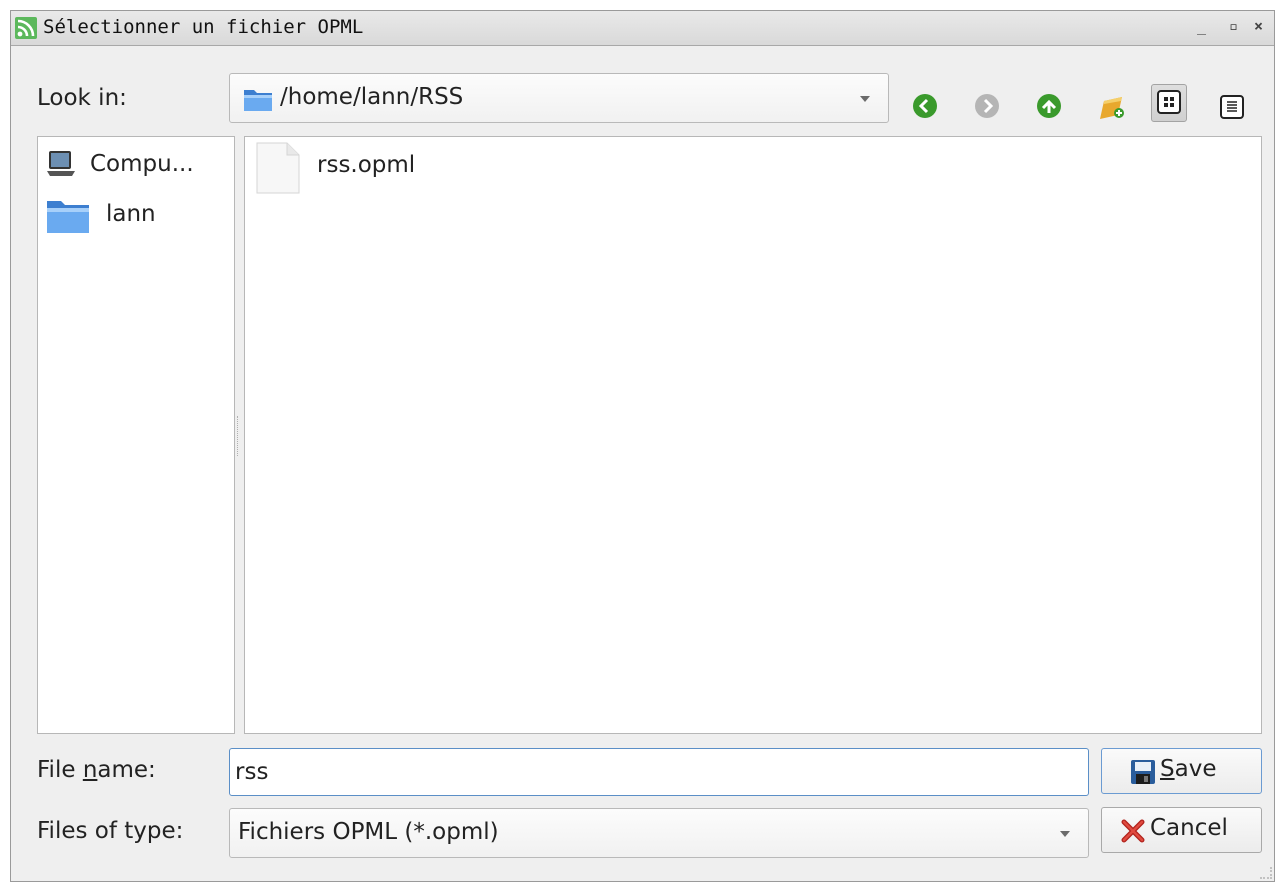  I want to click on file-name-label: File name:, so click(96, 770).